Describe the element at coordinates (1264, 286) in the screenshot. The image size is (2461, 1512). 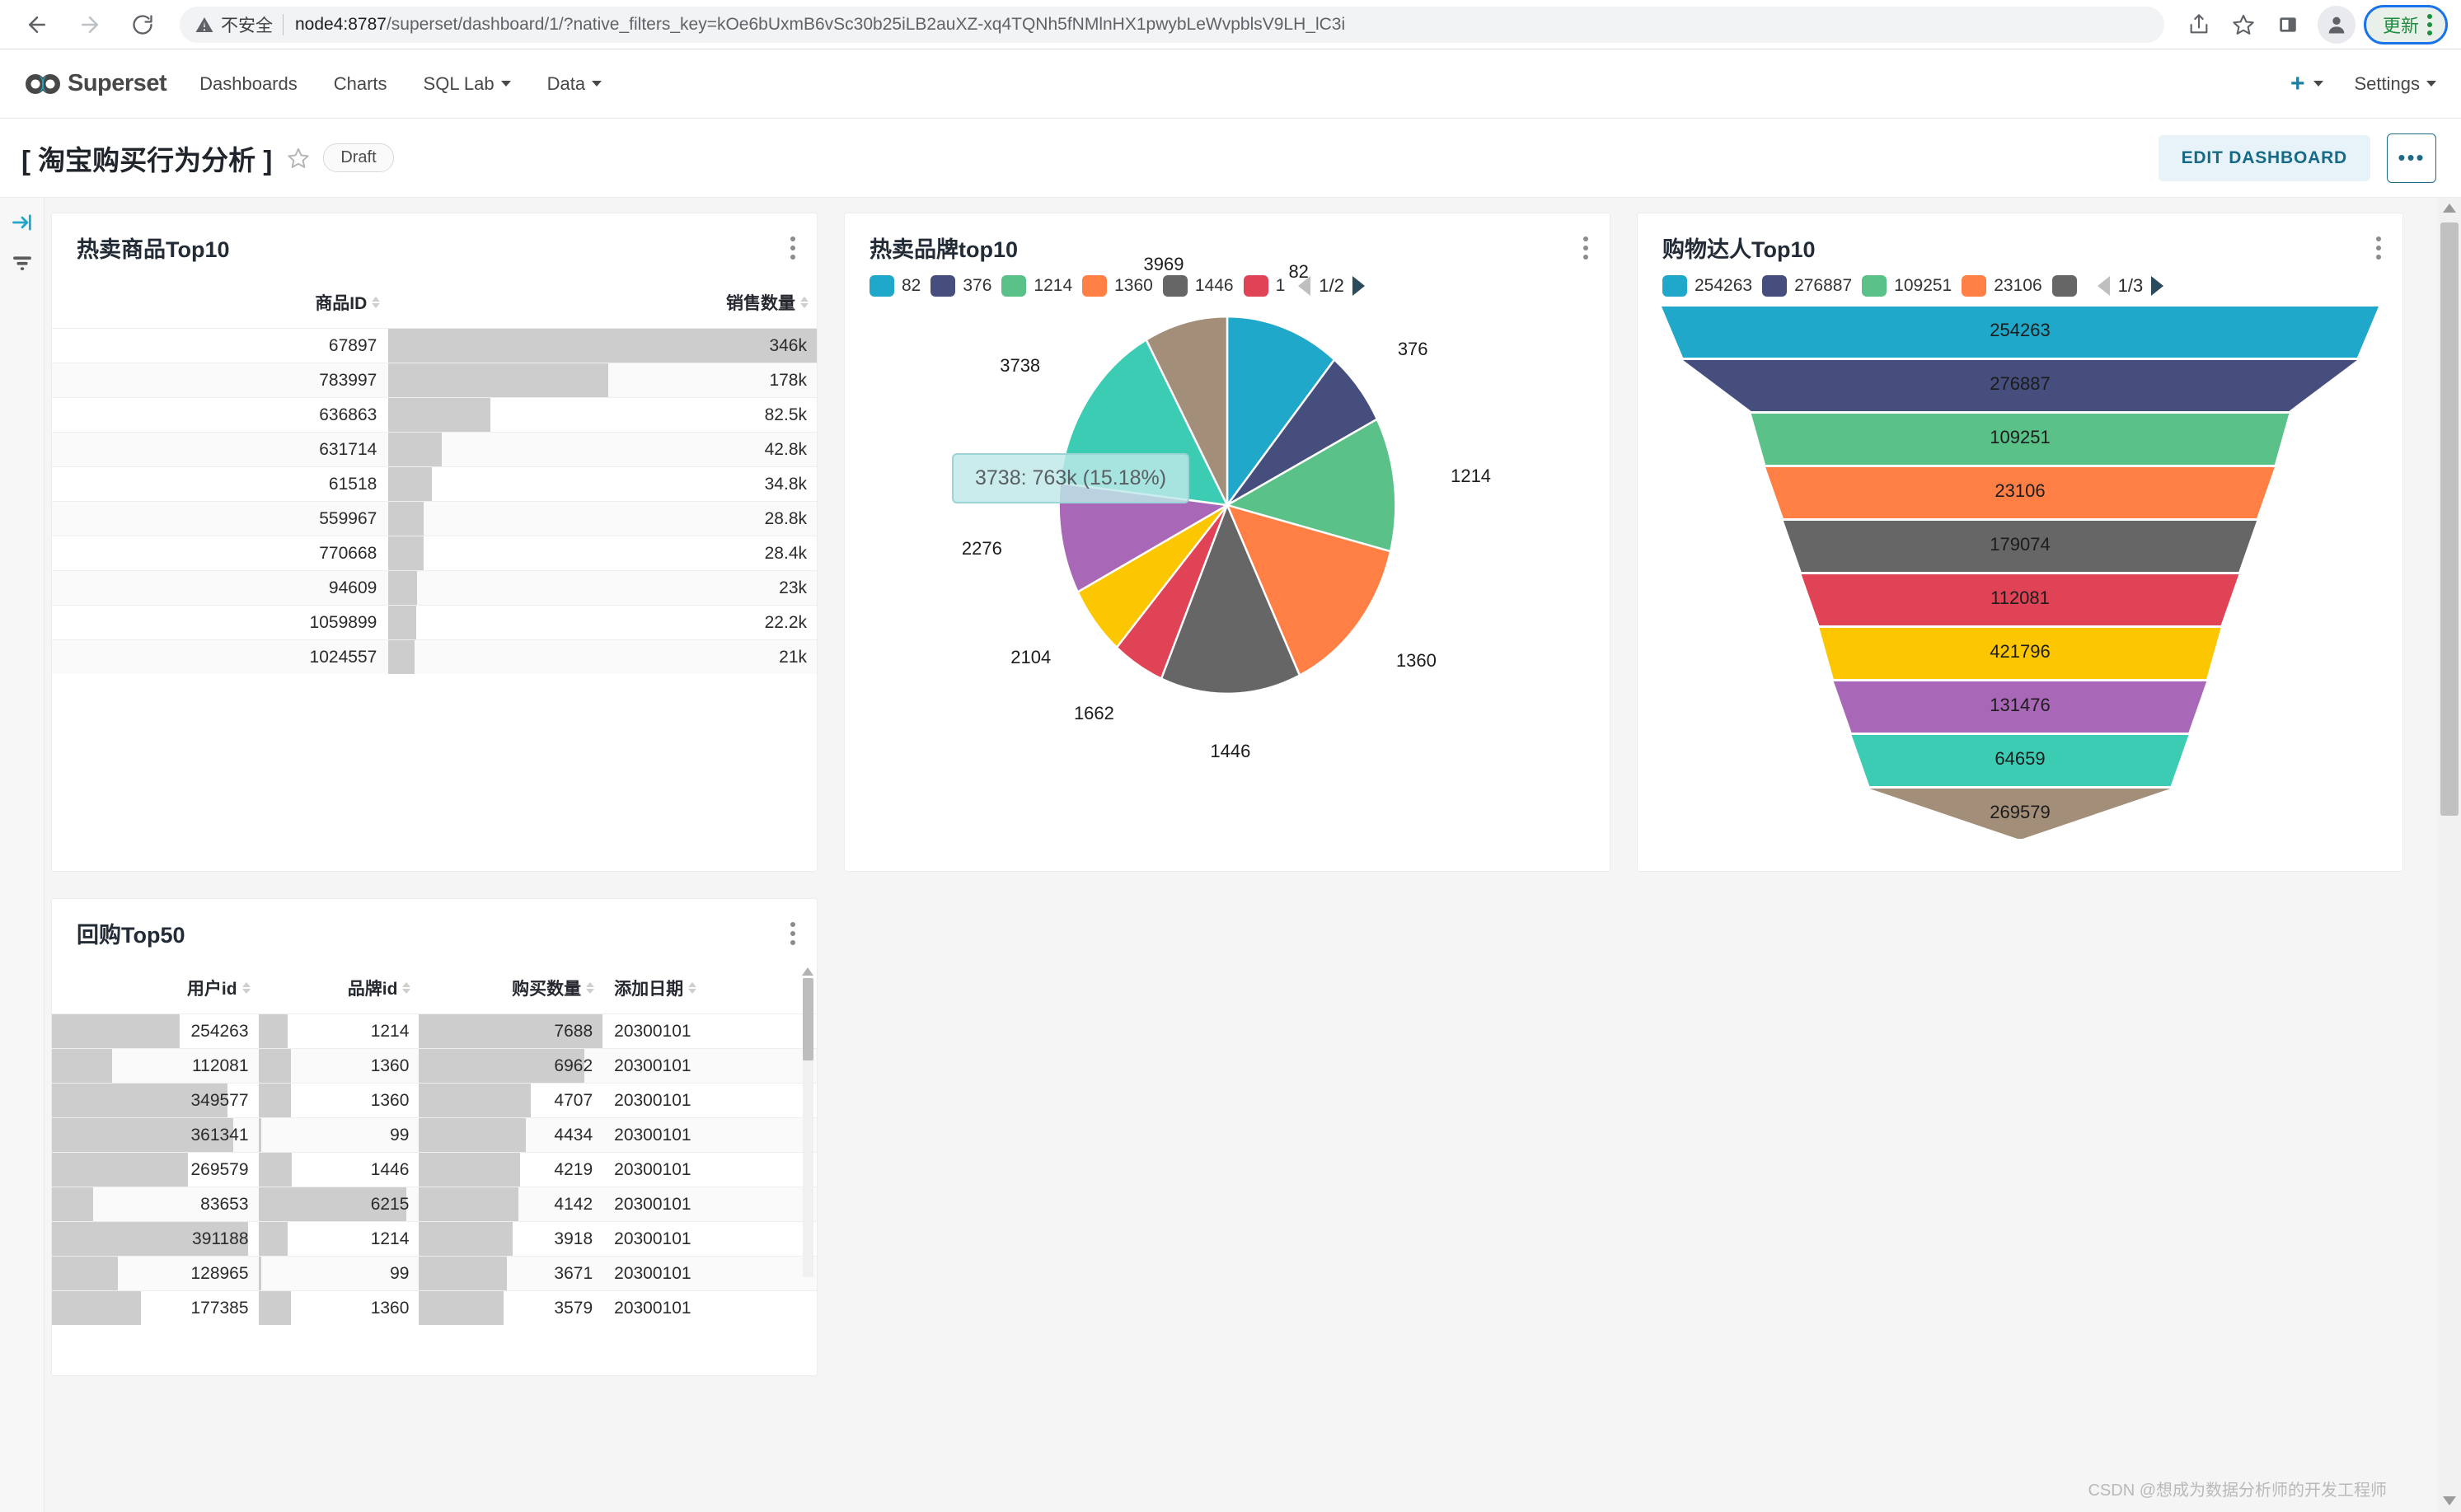
I see `legend-item: 1` at that location.